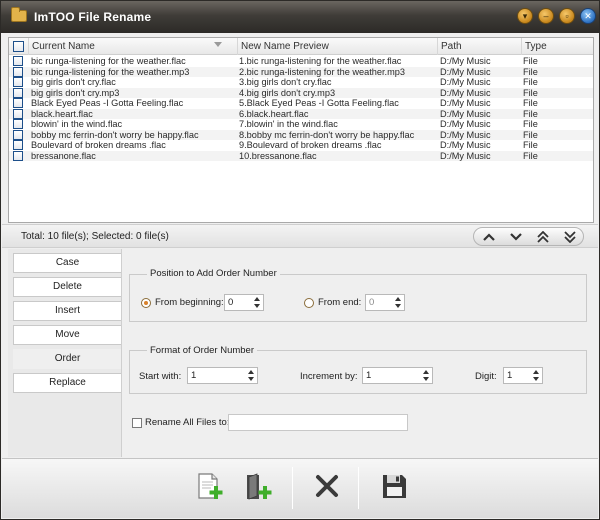 The width and height of the screenshot is (600, 520). I want to click on file-count-status: Total: 10 file(s); Selected: 0 file(s), so click(95, 236).